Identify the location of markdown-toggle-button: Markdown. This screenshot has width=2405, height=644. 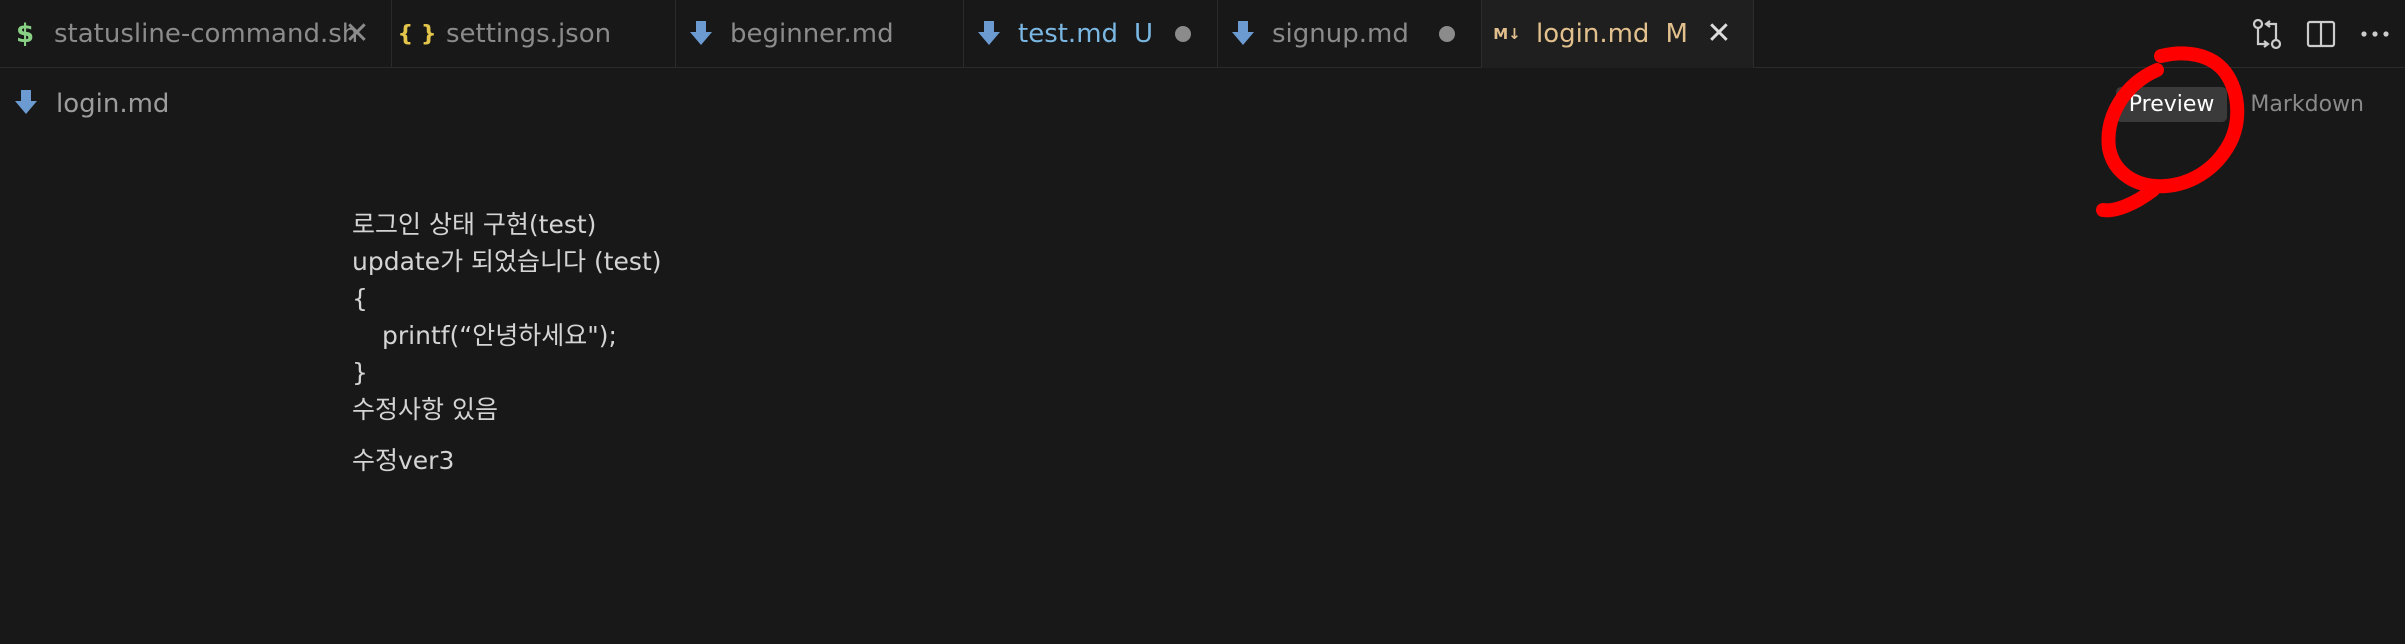
(2307, 104).